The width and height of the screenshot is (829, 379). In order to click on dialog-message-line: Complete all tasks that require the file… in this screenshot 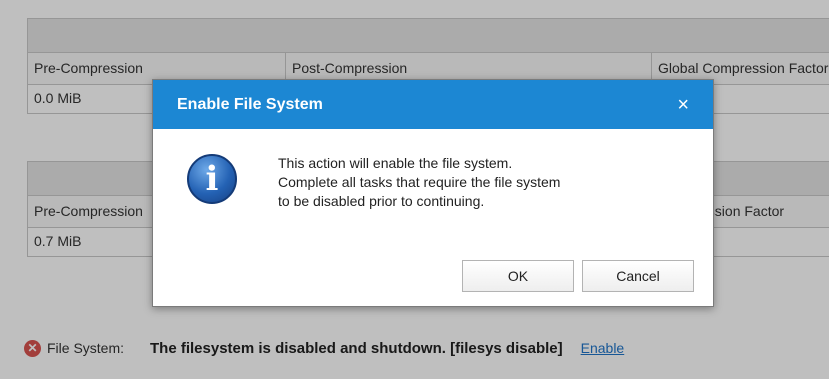, I will do `click(419, 182)`.